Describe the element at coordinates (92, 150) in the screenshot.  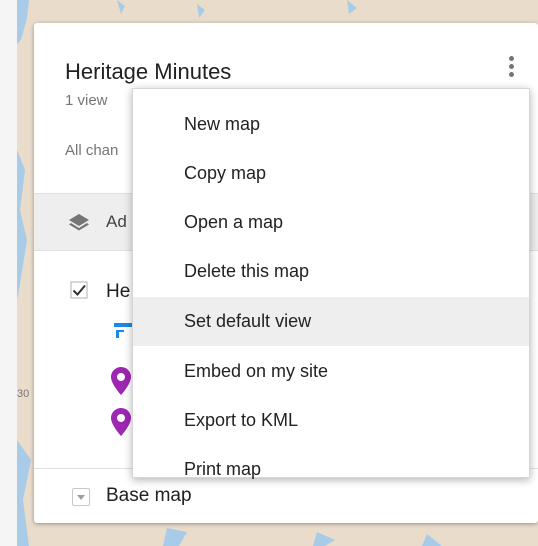
I see `changes-status: All chan` at that location.